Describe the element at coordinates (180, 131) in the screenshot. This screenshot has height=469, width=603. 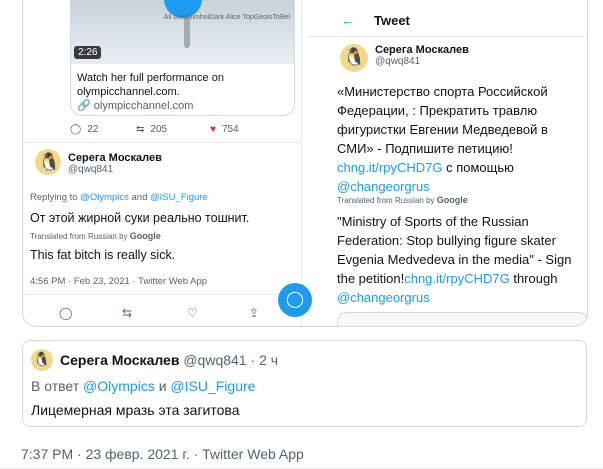
I see `tweet-actions: ◯ 22 ⇆ 205 ♥ 754` at that location.